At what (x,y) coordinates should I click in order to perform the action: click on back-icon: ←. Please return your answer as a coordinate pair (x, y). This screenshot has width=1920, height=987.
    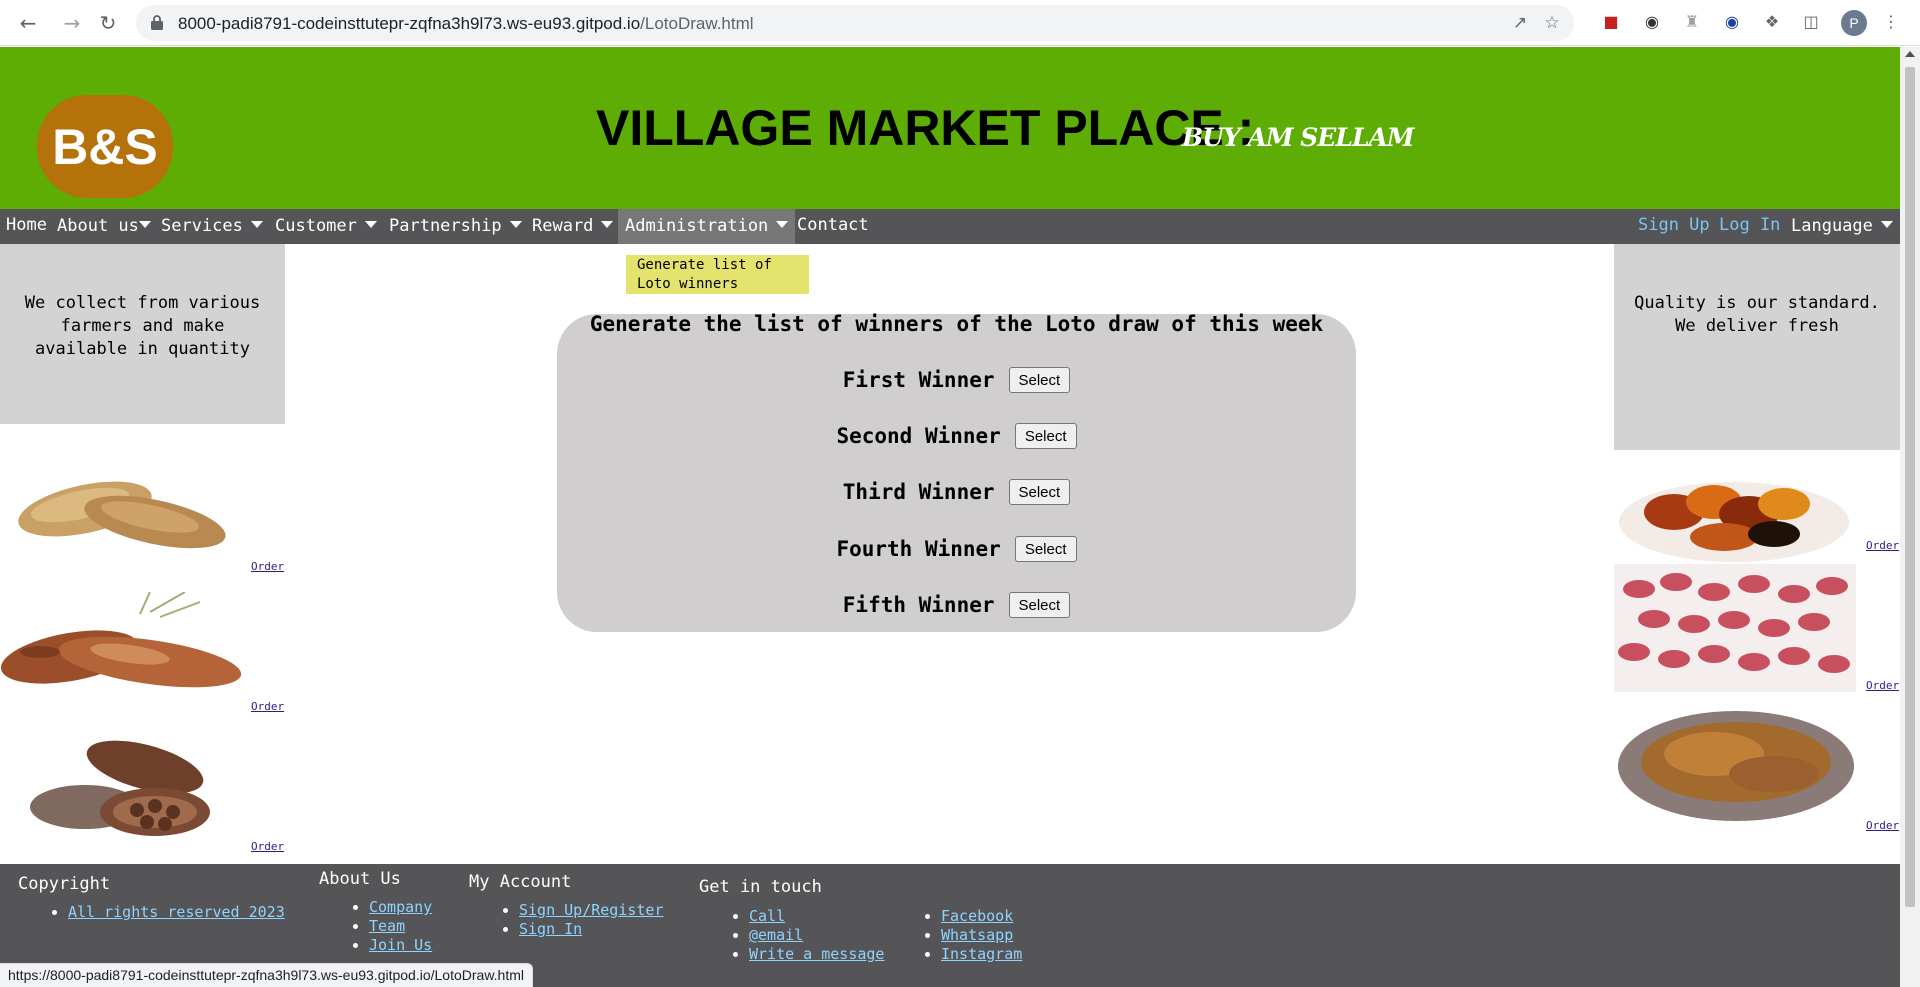
    Looking at the image, I should click on (28, 23).